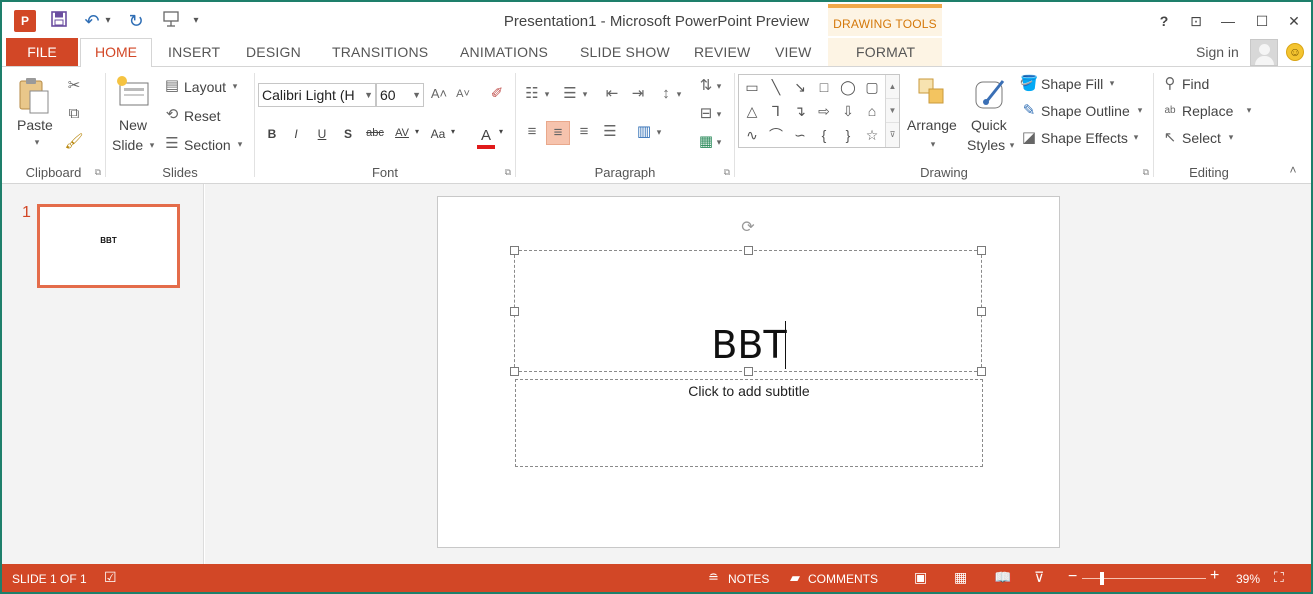 The image size is (1313, 594). What do you see at coordinates (453, 131) in the screenshot?
I see `change-case-dropdown-icon: ▾` at bounding box center [453, 131].